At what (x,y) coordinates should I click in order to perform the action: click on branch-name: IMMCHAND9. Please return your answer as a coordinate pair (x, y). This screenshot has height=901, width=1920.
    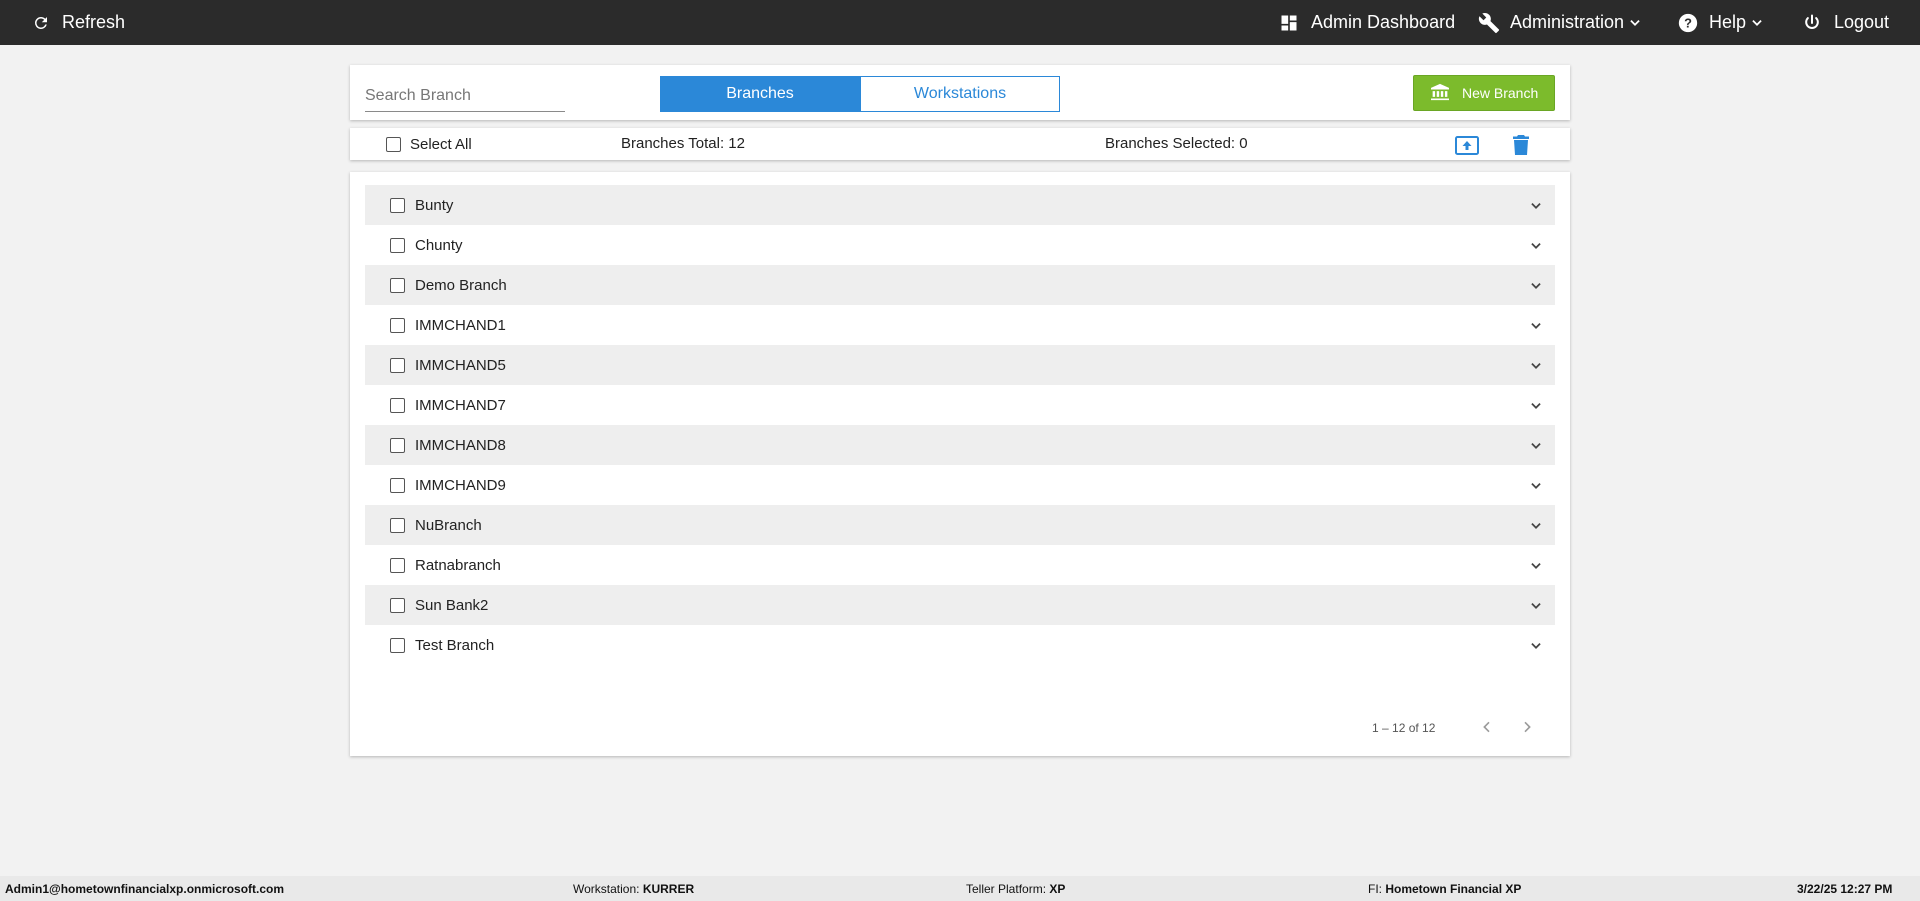
    Looking at the image, I should click on (460, 485).